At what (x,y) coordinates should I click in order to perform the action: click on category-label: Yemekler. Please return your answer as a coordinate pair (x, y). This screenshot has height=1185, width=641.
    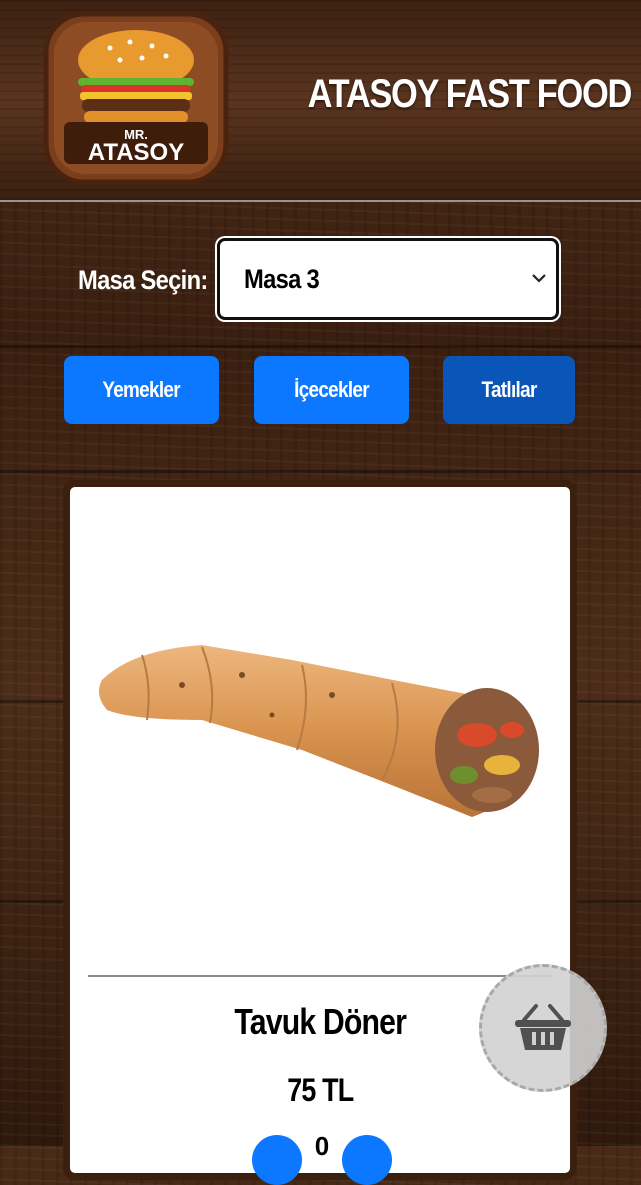
    Looking at the image, I should click on (141, 389).